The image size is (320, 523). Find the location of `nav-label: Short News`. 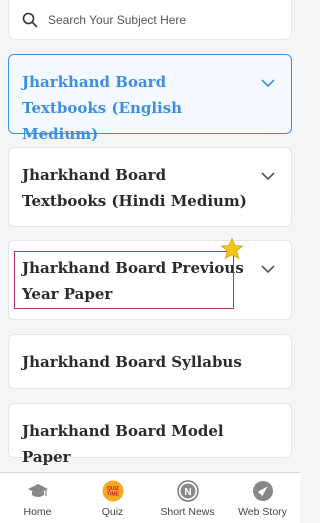

nav-label: Short News is located at coordinates (187, 512).